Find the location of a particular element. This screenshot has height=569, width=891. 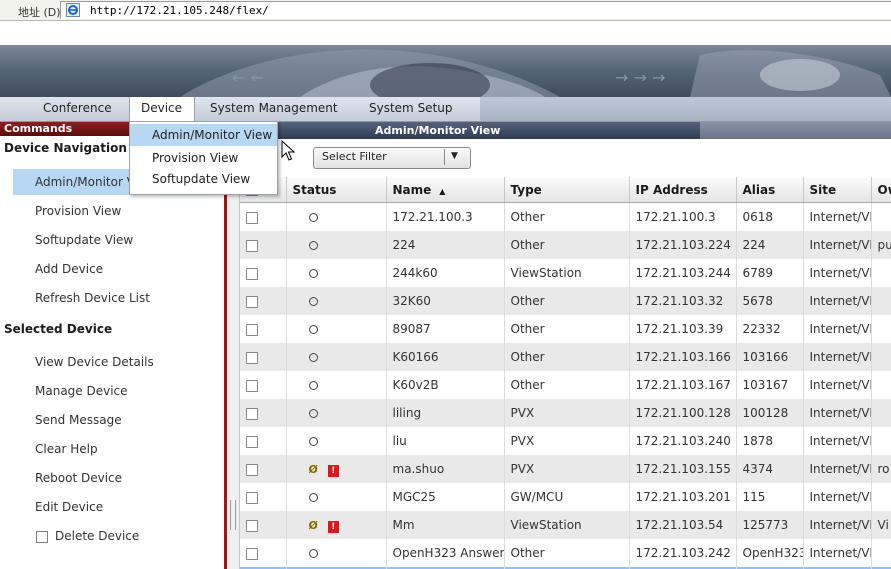

cell-alias: OpenH323 is located at coordinates (770, 553).